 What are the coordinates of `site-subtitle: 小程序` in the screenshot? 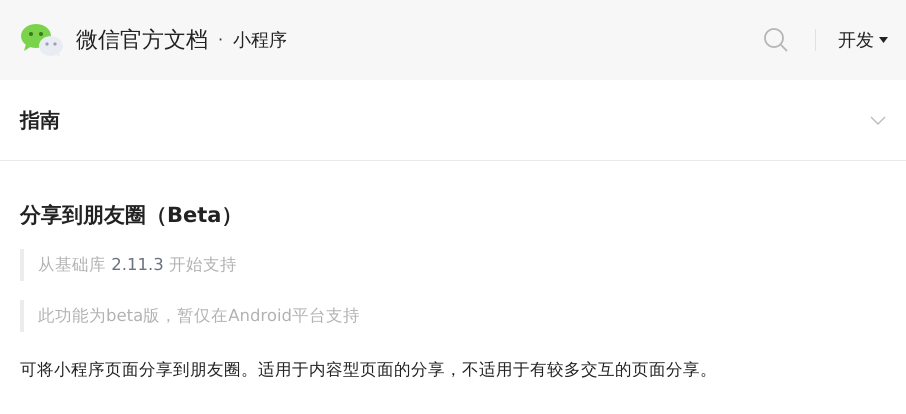 It's located at (260, 40).